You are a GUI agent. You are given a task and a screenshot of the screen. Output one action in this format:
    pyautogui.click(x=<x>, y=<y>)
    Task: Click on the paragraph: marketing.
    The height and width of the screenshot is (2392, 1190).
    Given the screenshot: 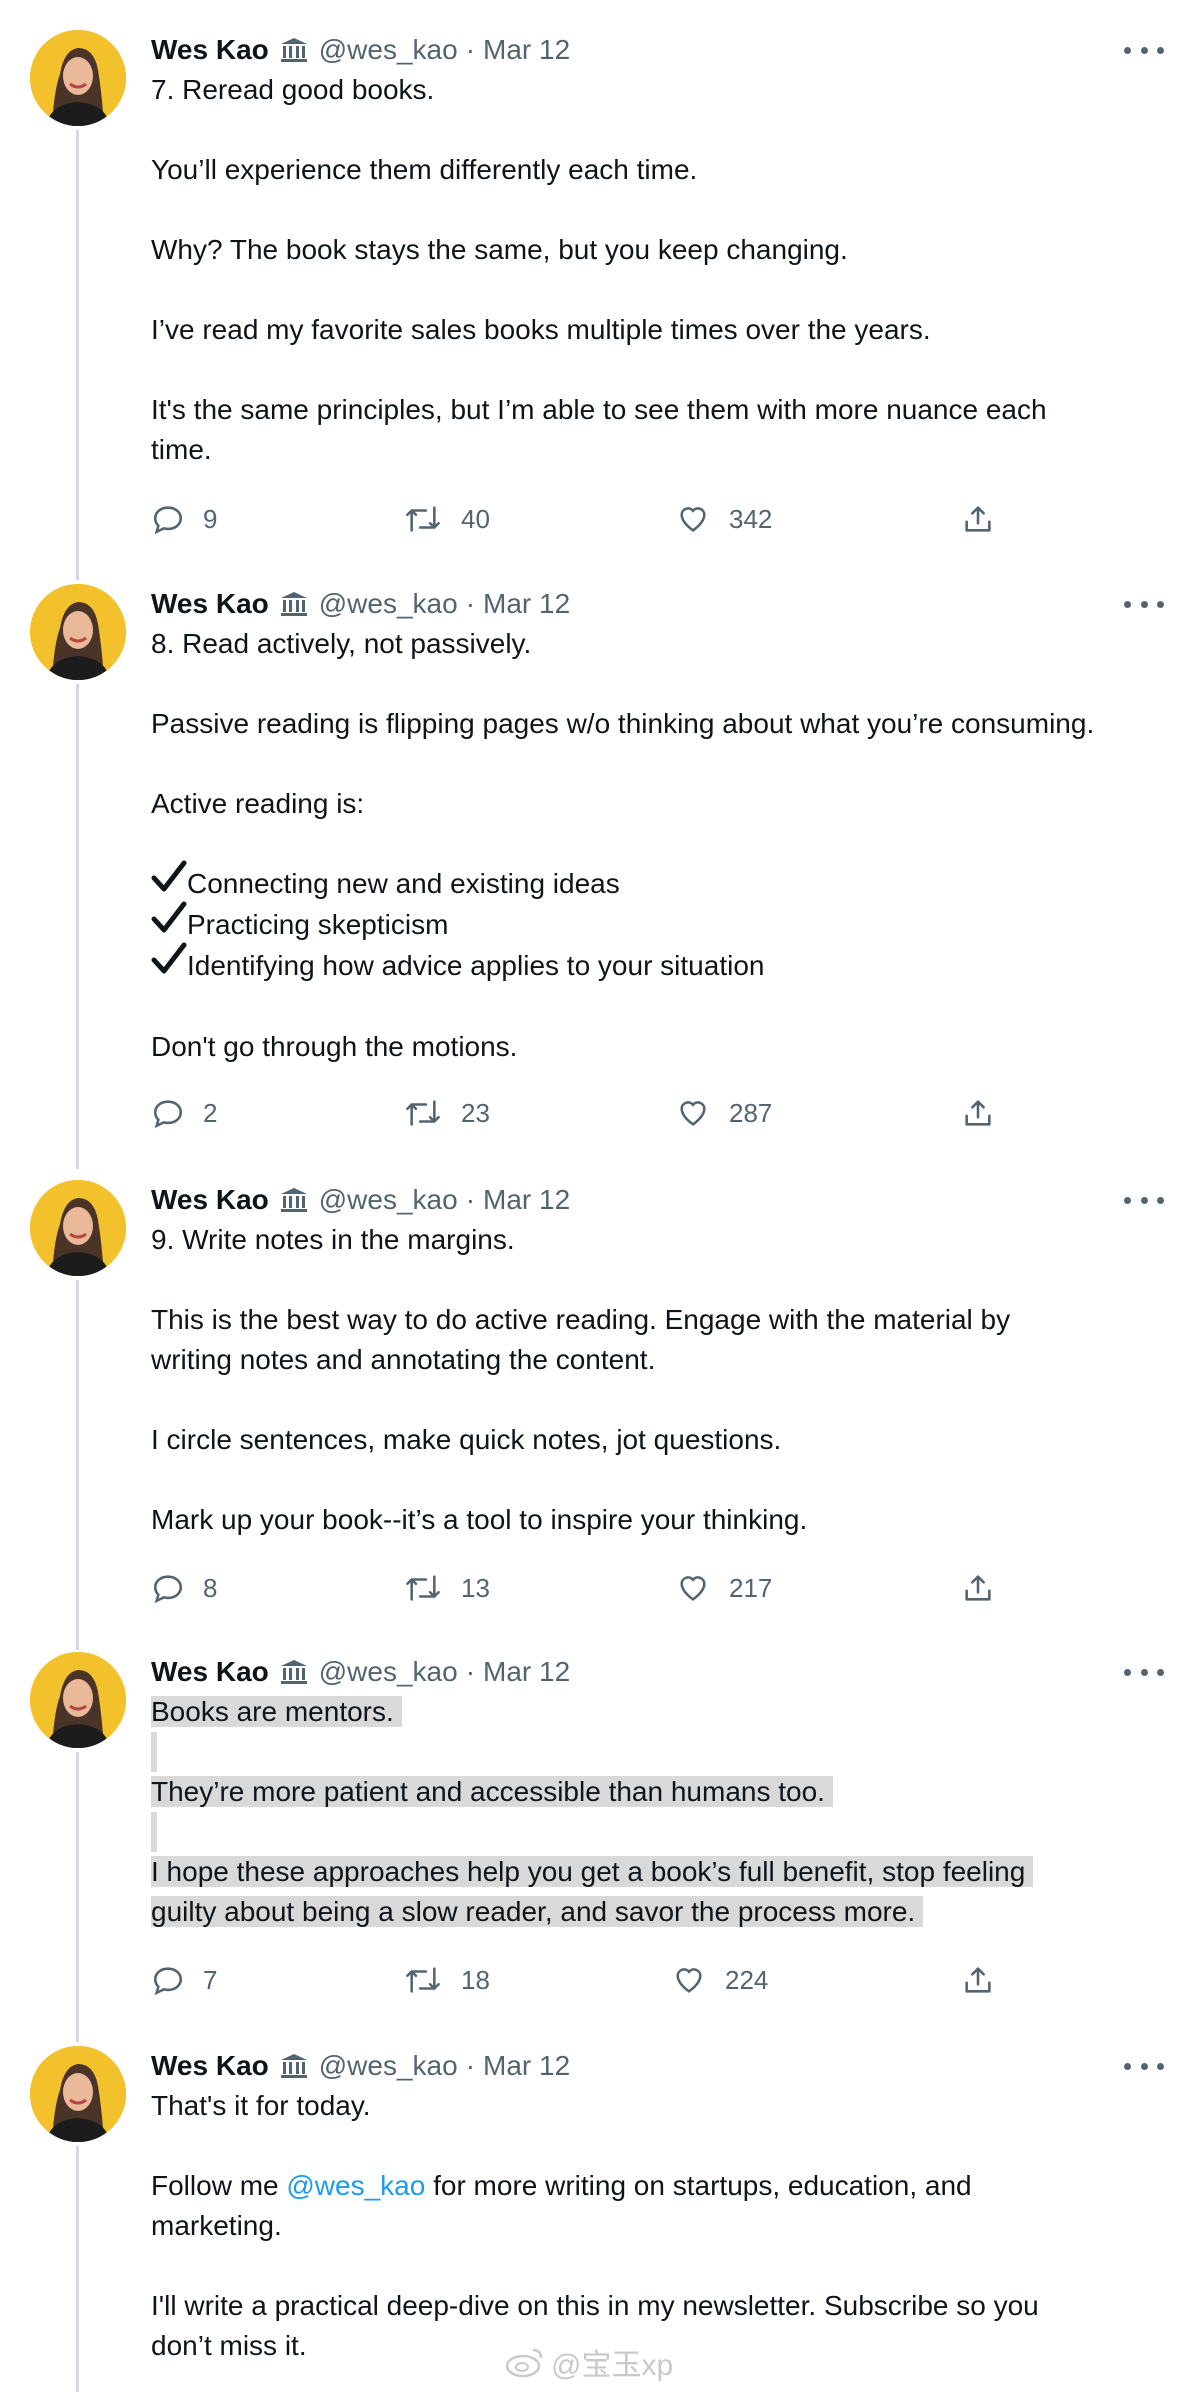 What is the action you would take?
    pyautogui.click(x=216, y=2225)
    